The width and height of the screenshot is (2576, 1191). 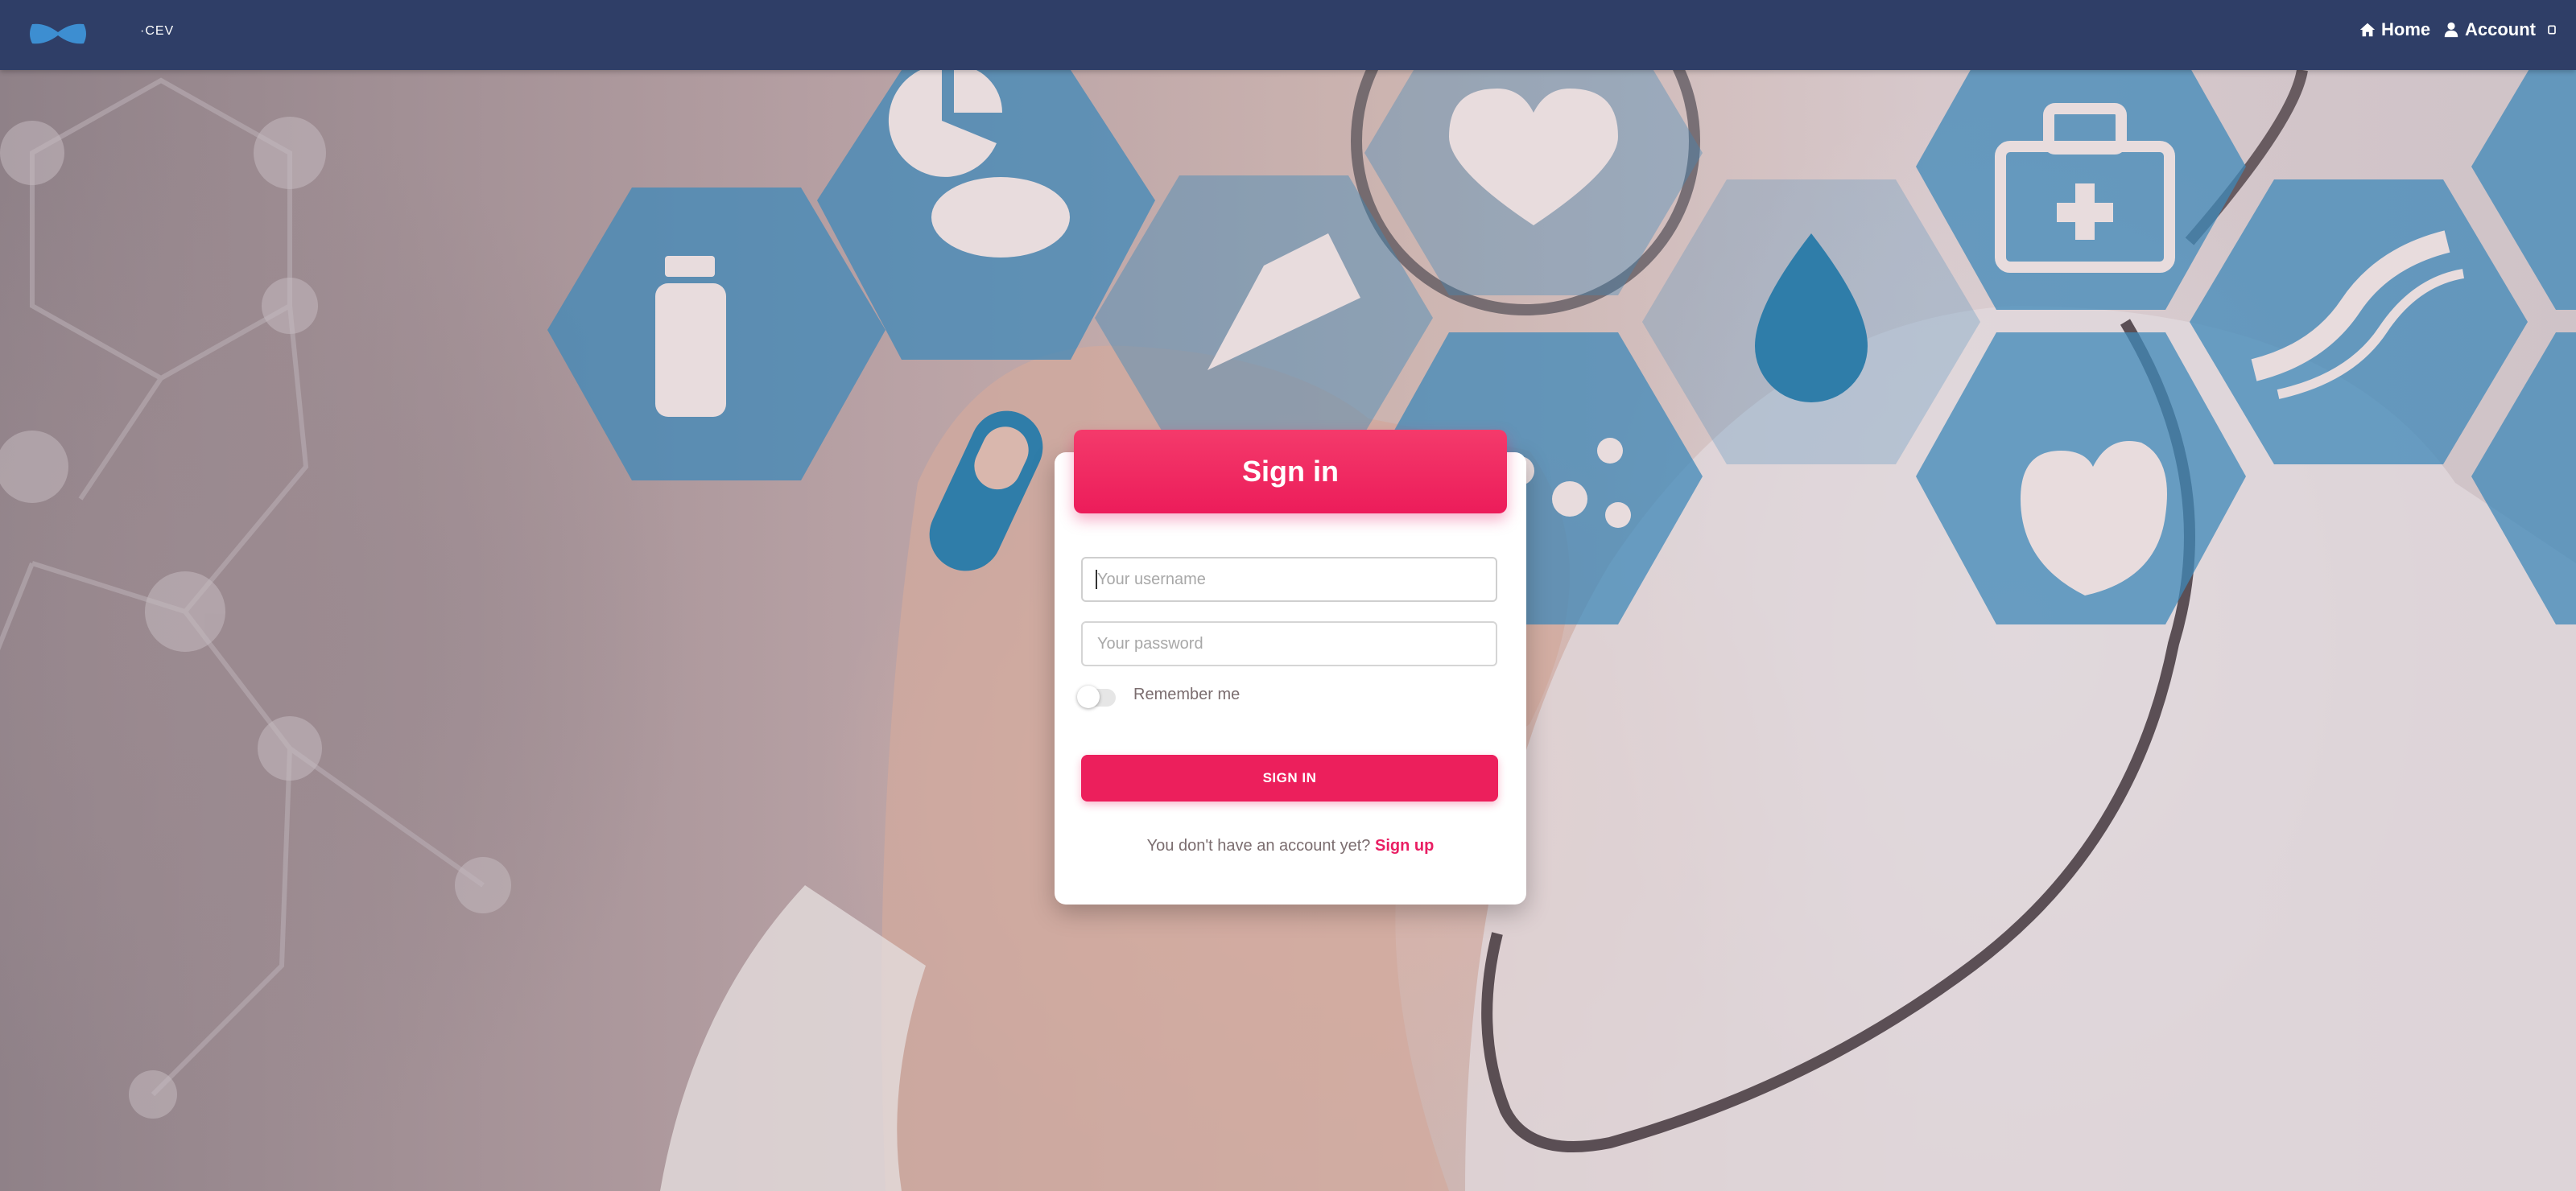 I want to click on user-icon, so click(x=2451, y=30).